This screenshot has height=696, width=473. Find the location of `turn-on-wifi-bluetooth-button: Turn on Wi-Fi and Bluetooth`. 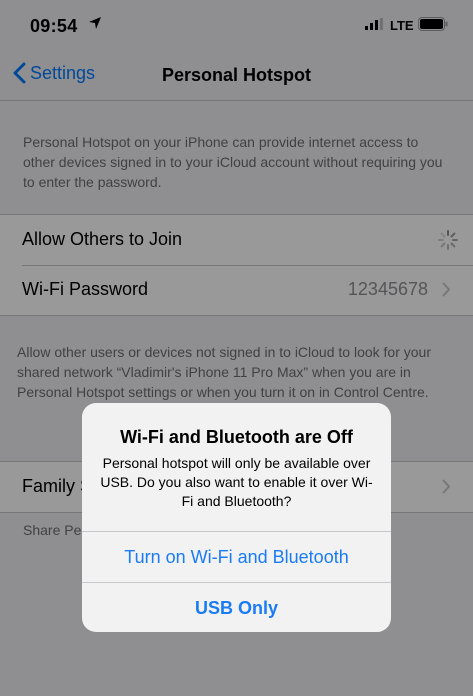

turn-on-wifi-bluetooth-button: Turn on Wi-Fi and Bluetooth is located at coordinates (236, 556).